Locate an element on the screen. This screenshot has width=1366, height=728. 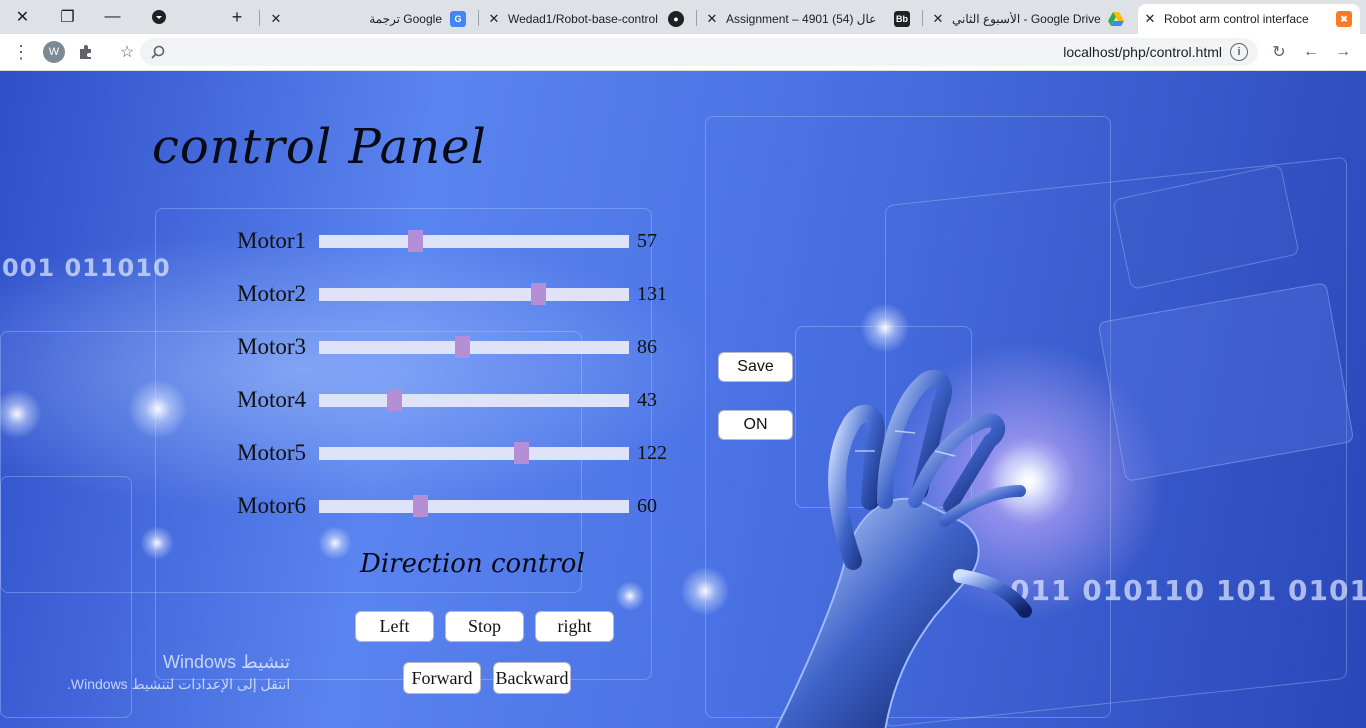
tab-google-translate: ✕ ترجمة Google G is located at coordinates (369, 19).